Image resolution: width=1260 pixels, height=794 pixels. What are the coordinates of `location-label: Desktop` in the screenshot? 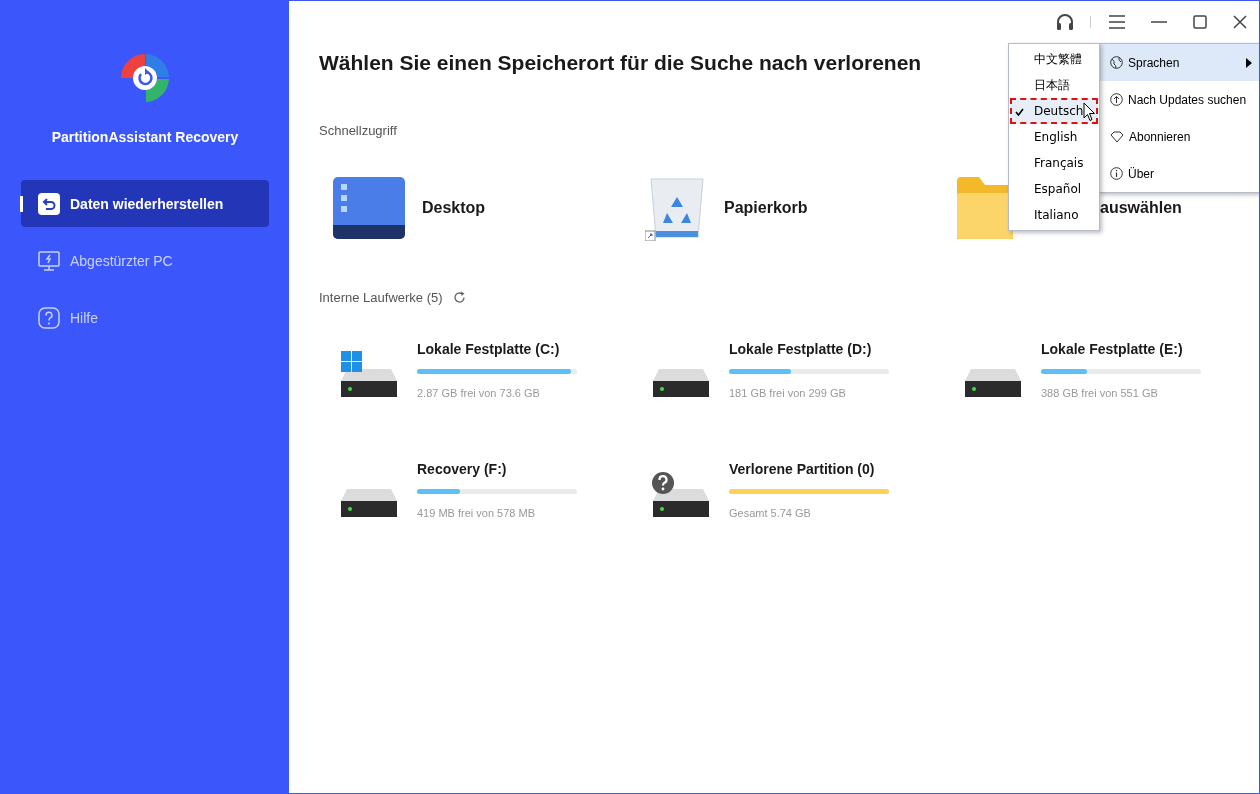 It's located at (454, 208).